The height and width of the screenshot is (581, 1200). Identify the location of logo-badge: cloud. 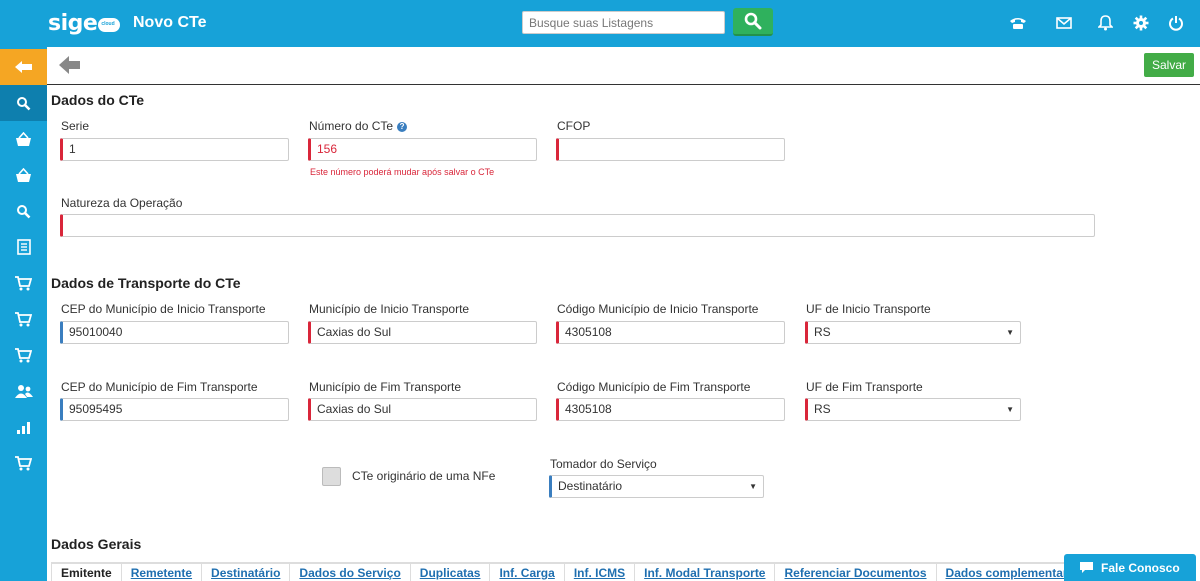
(108, 24).